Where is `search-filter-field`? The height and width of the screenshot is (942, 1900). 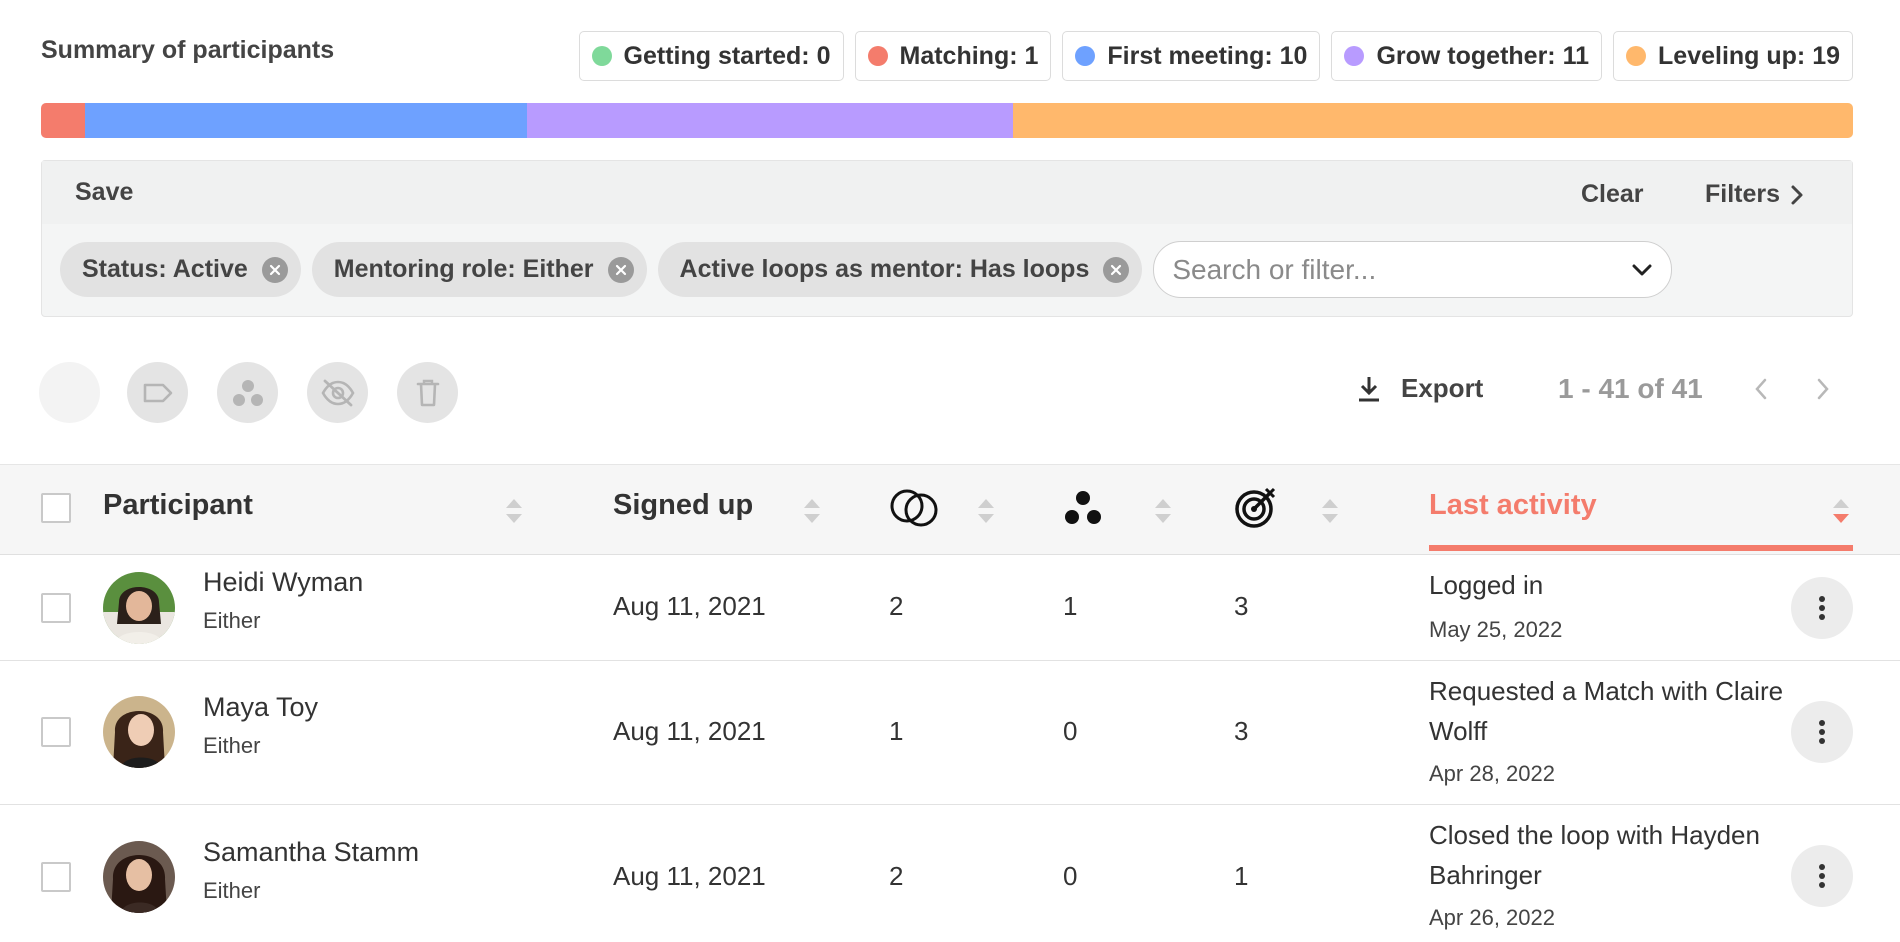
search-filter-field is located at coordinates (1413, 269).